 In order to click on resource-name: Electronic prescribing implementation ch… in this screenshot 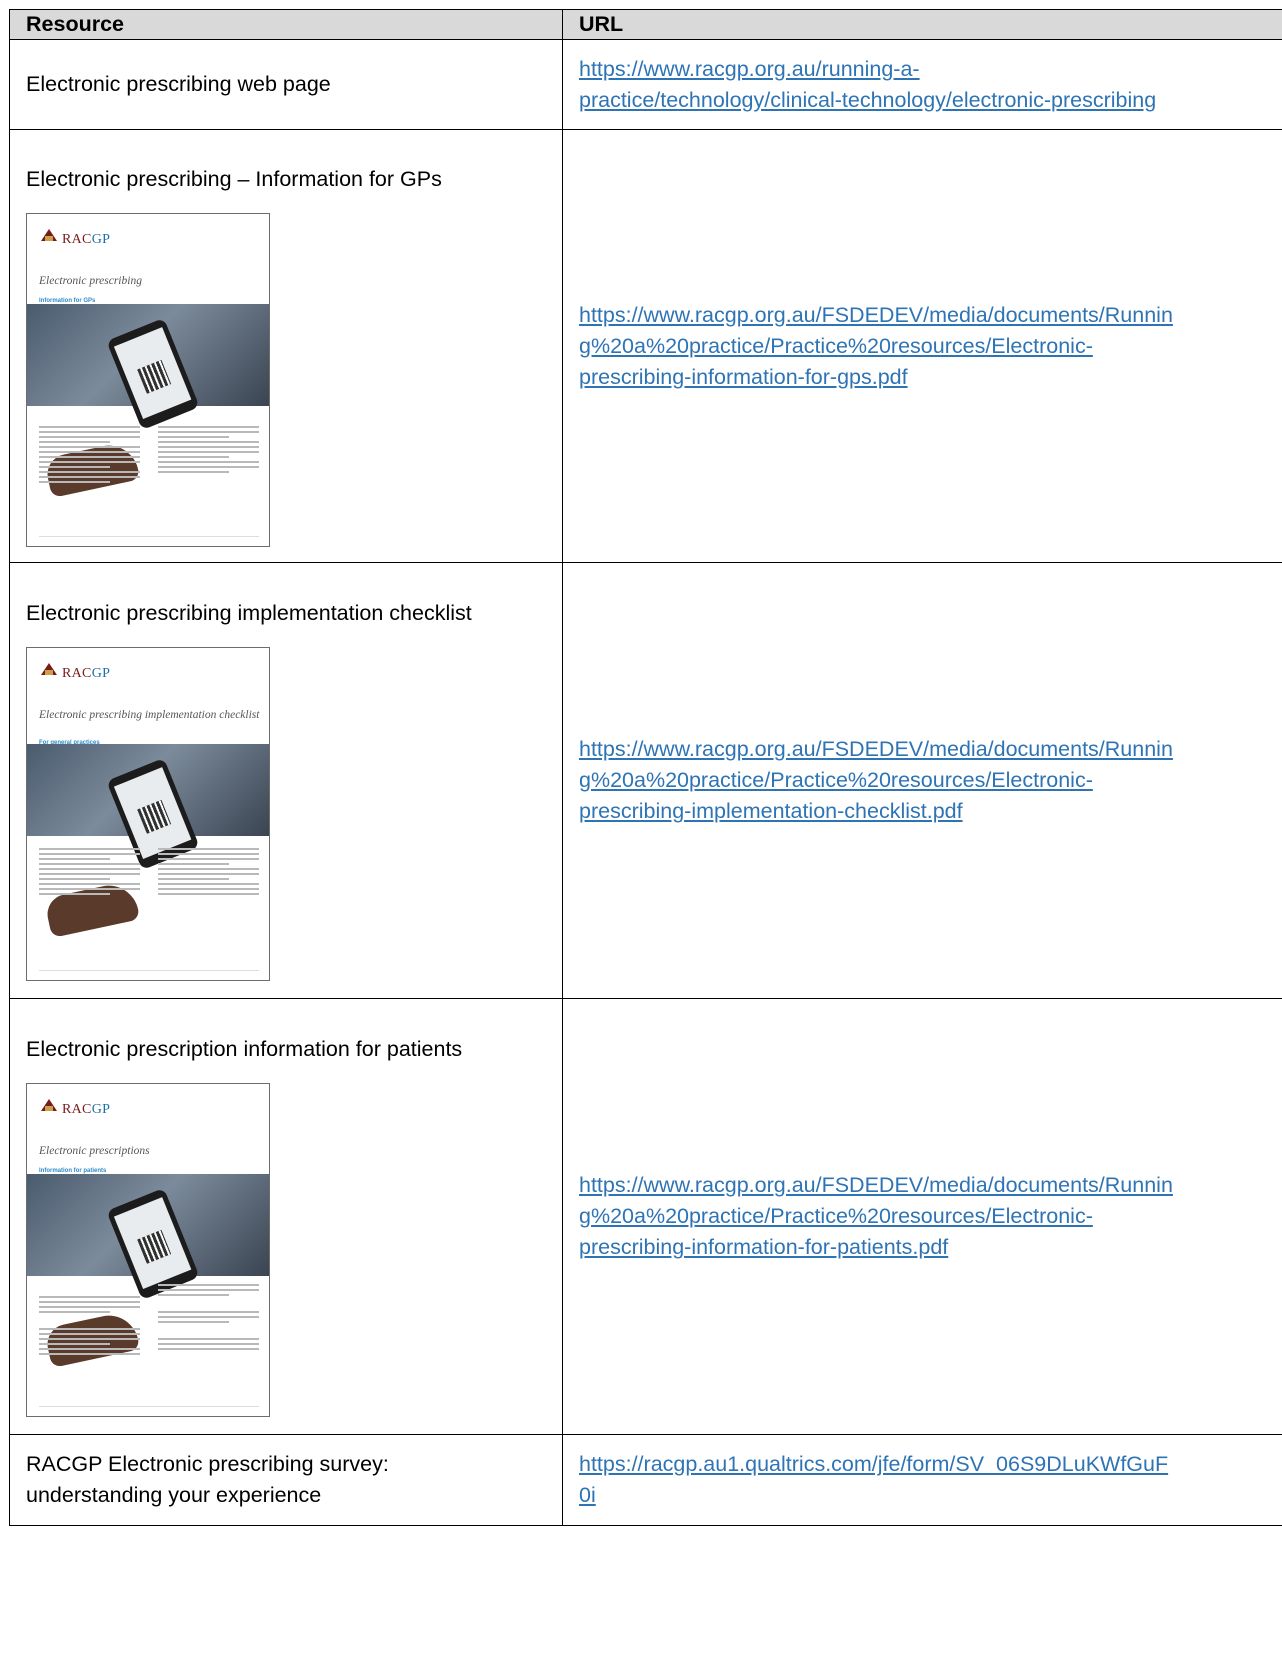, I will do `click(249, 613)`.